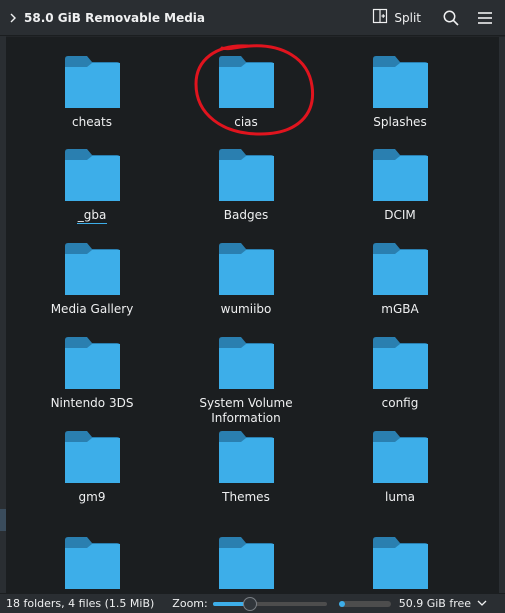 The height and width of the screenshot is (613, 505). Describe the element at coordinates (92, 309) in the screenshot. I see `folder-name: Media Gallery` at that location.